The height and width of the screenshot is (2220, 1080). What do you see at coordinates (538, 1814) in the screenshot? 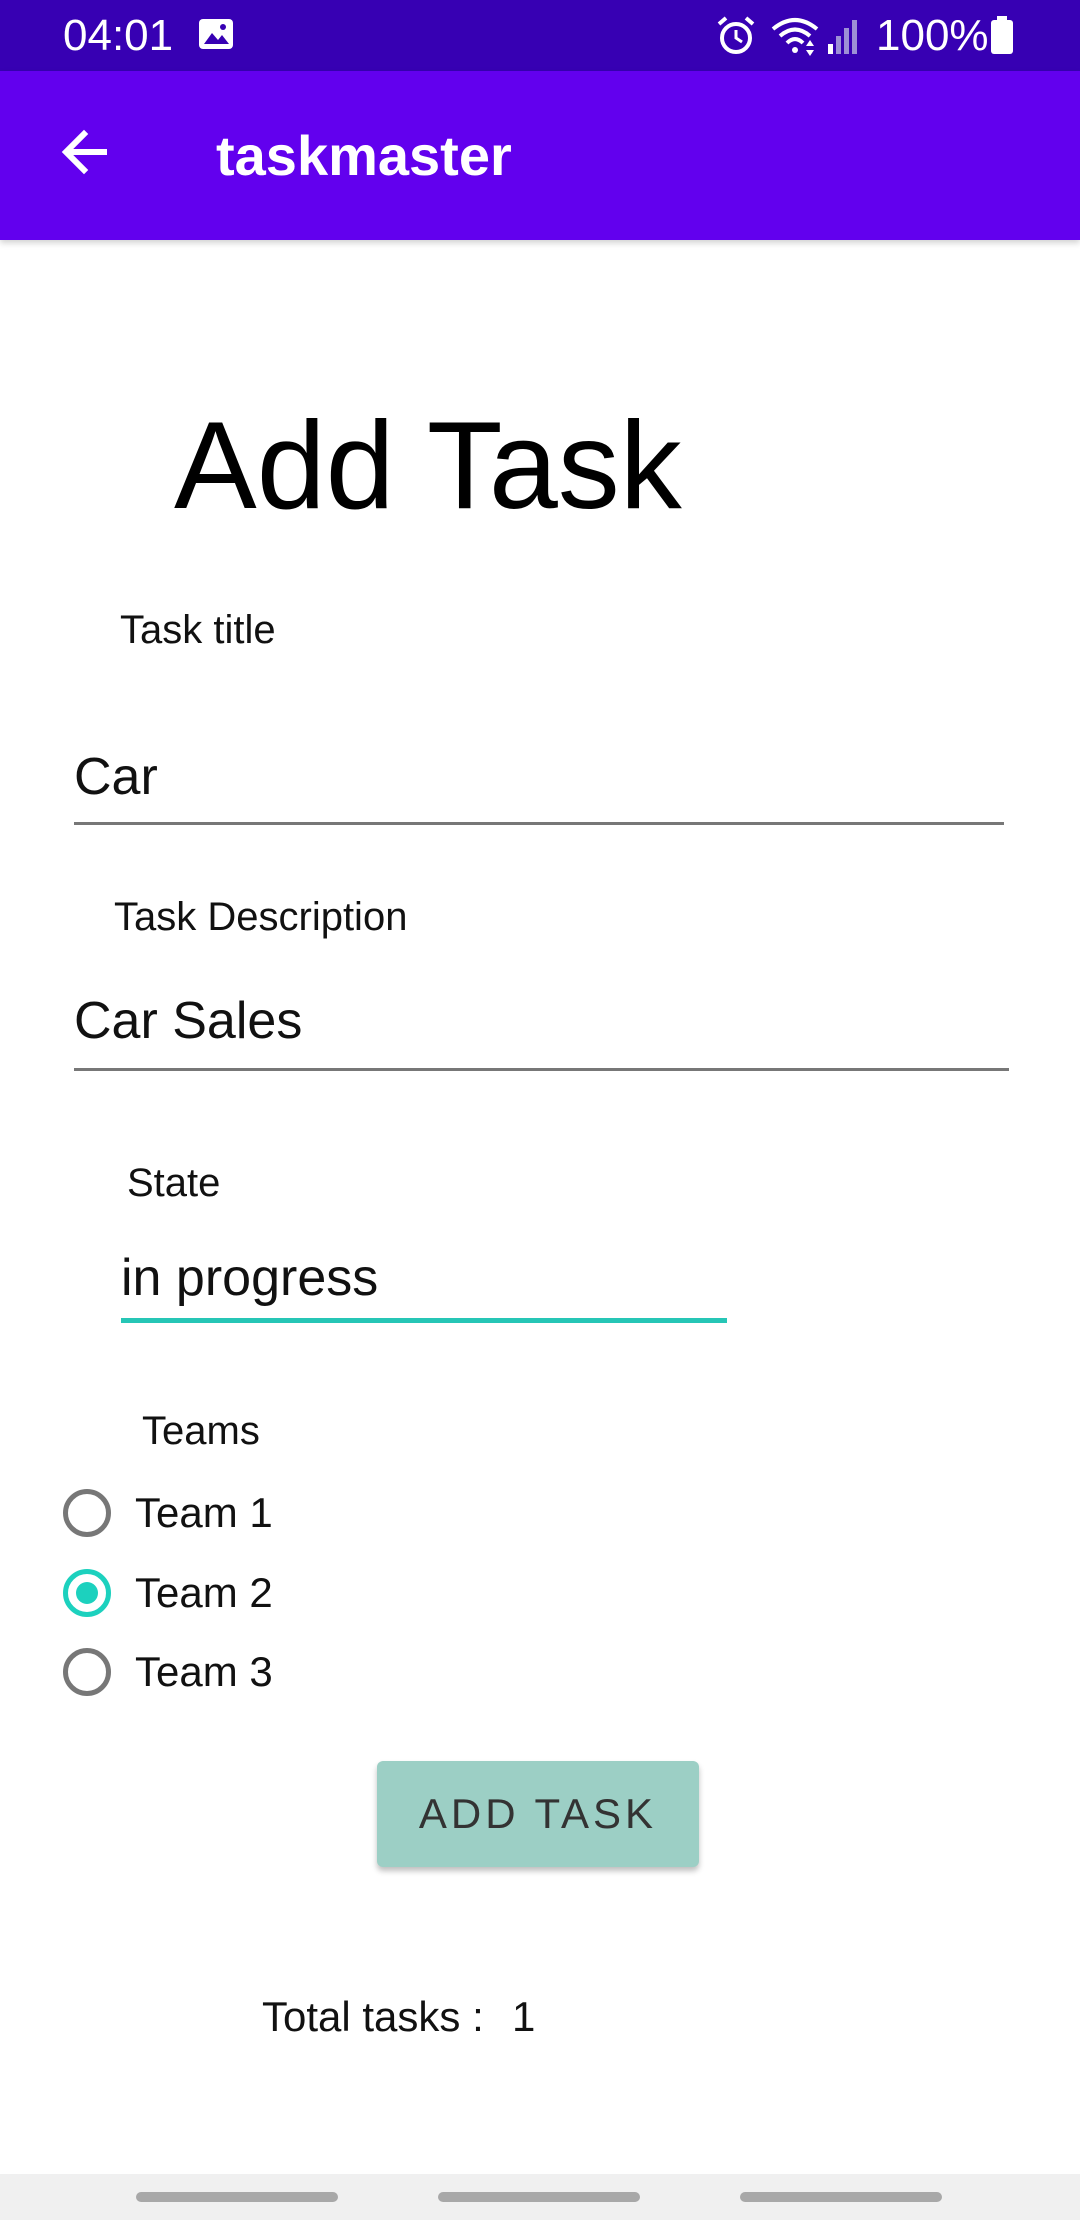
I see `add-task-button: ADD TASK` at bounding box center [538, 1814].